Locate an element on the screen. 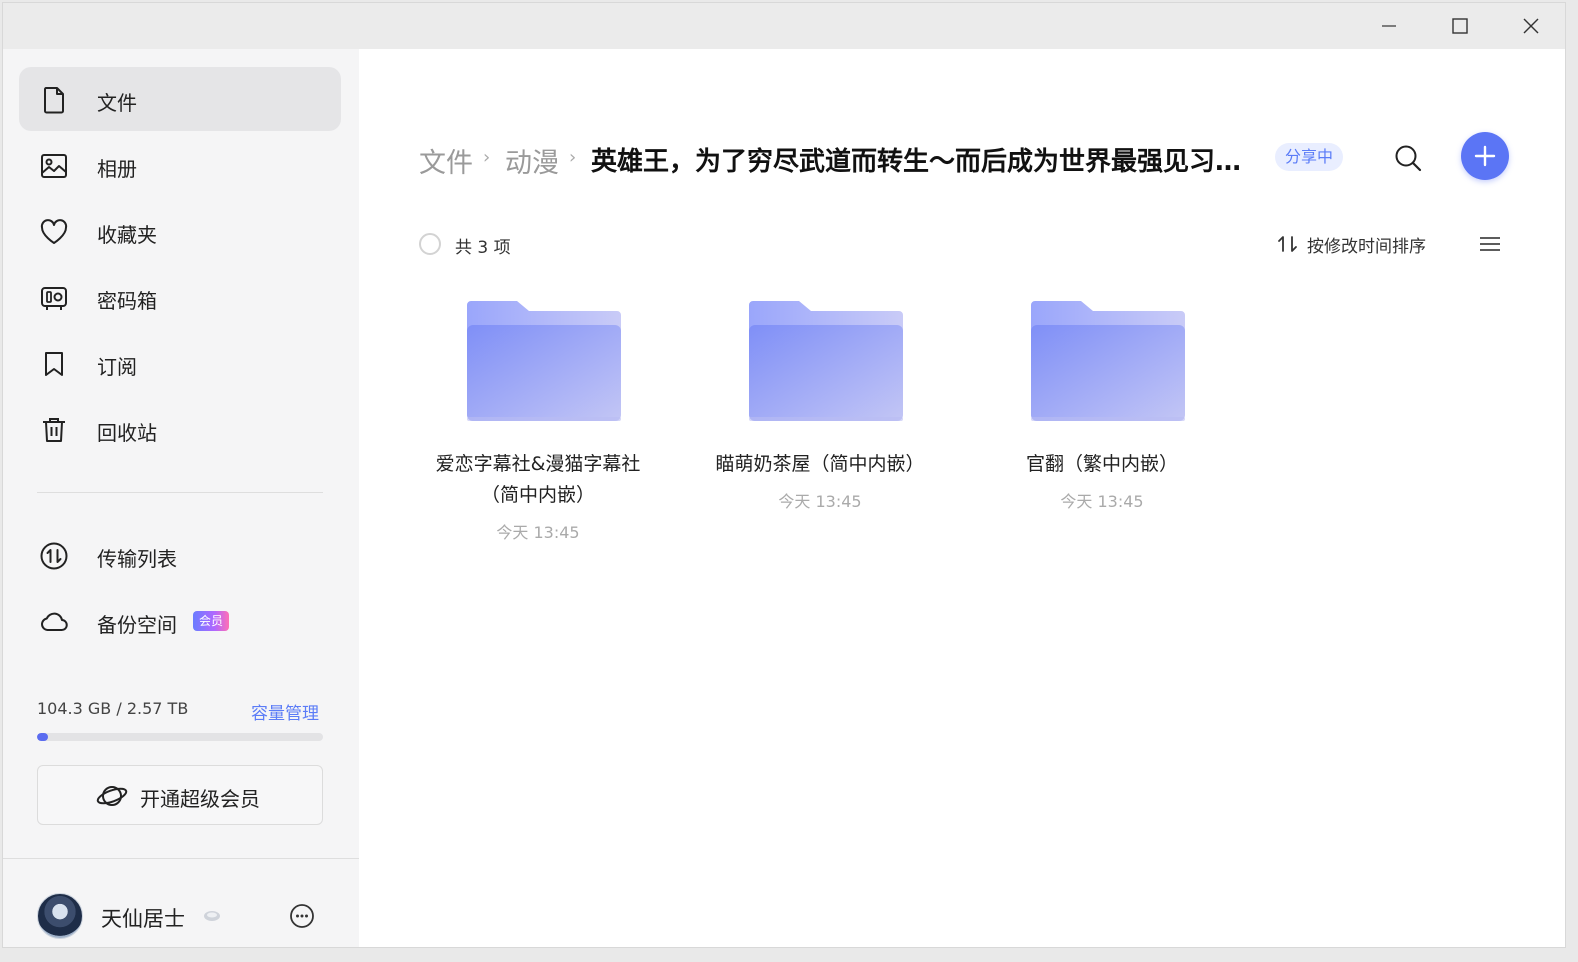  storage-usage-text: 104.3 GB / 2.57 TB is located at coordinates (113, 708).